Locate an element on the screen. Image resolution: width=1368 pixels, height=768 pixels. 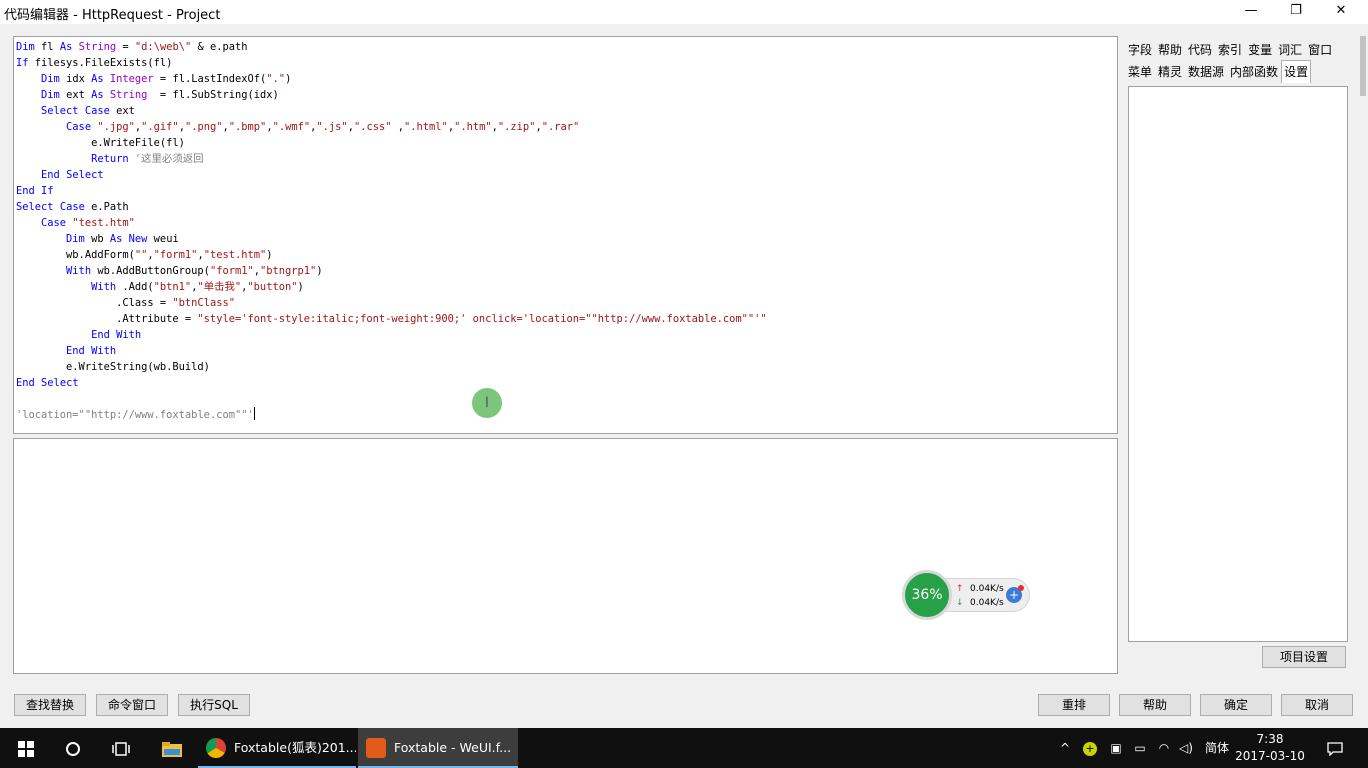
text-cursor-icon: I is located at coordinates (487, 403).